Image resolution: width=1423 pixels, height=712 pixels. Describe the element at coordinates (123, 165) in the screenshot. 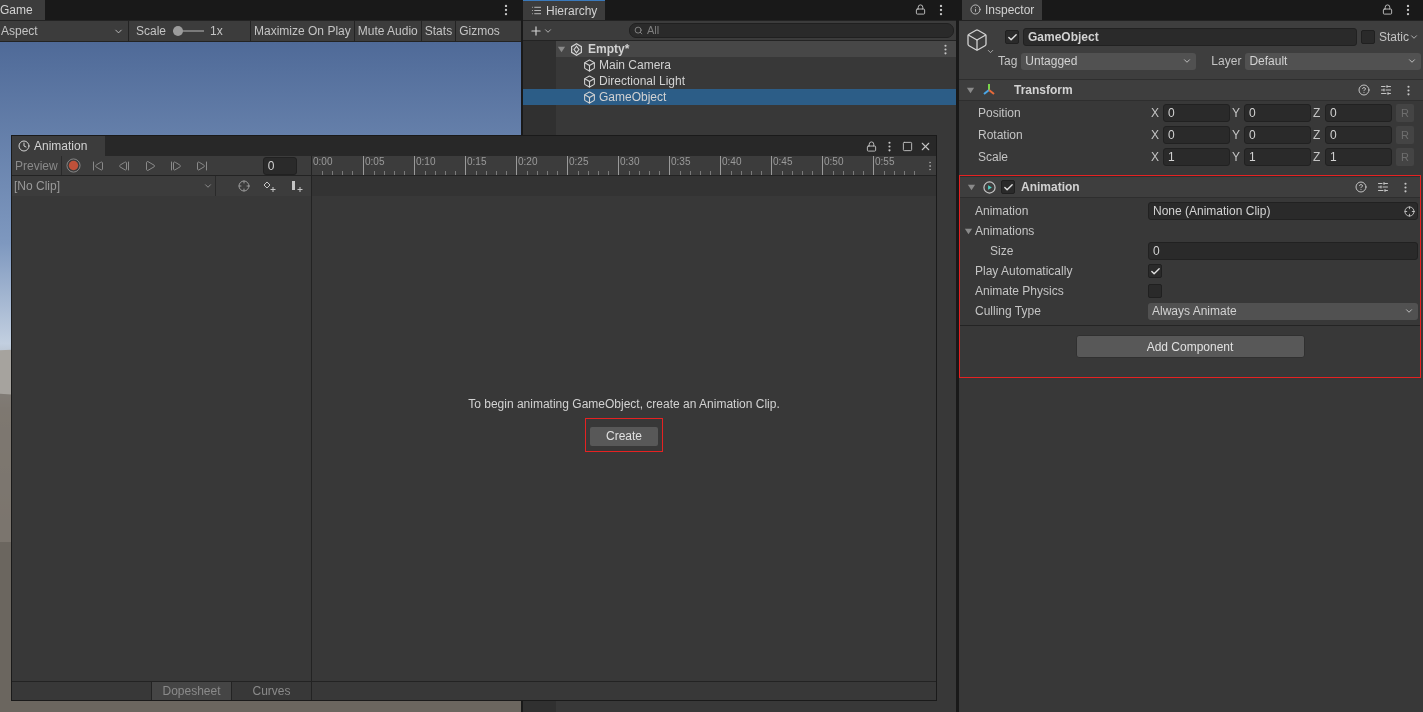

I see `previous-frame-icon` at that location.